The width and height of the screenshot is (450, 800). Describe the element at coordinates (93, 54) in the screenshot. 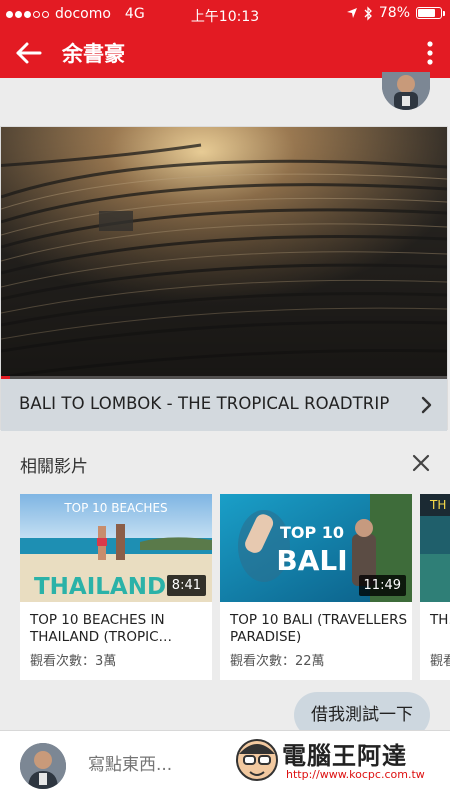

I see `chat-title: 余書豪` at that location.